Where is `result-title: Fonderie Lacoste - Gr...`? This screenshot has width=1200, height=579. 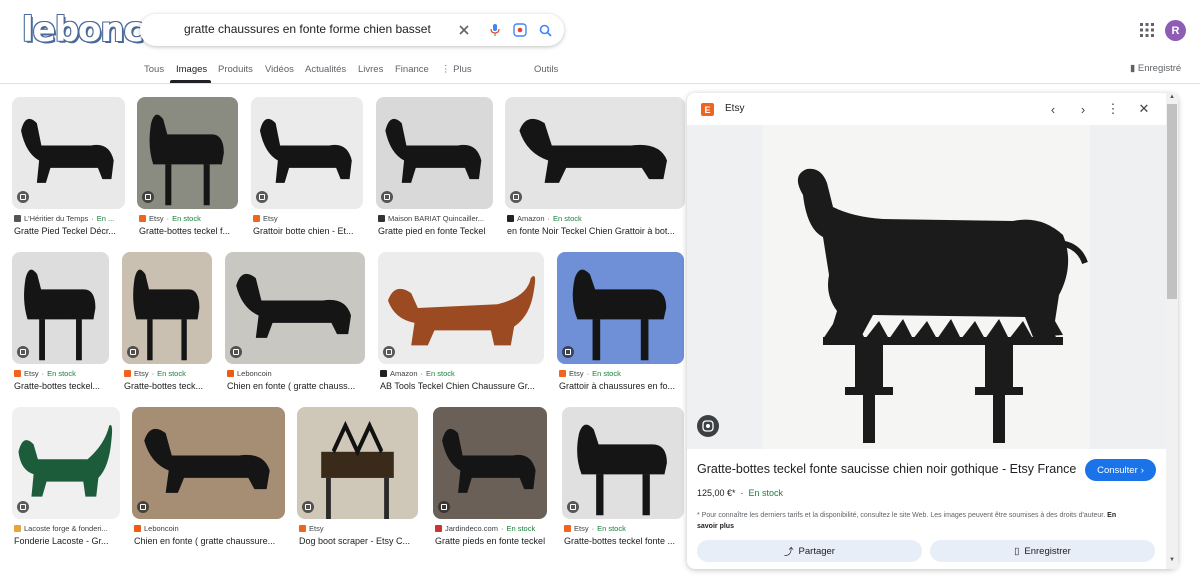 result-title: Fonderie Lacoste - Gr... is located at coordinates (61, 541).